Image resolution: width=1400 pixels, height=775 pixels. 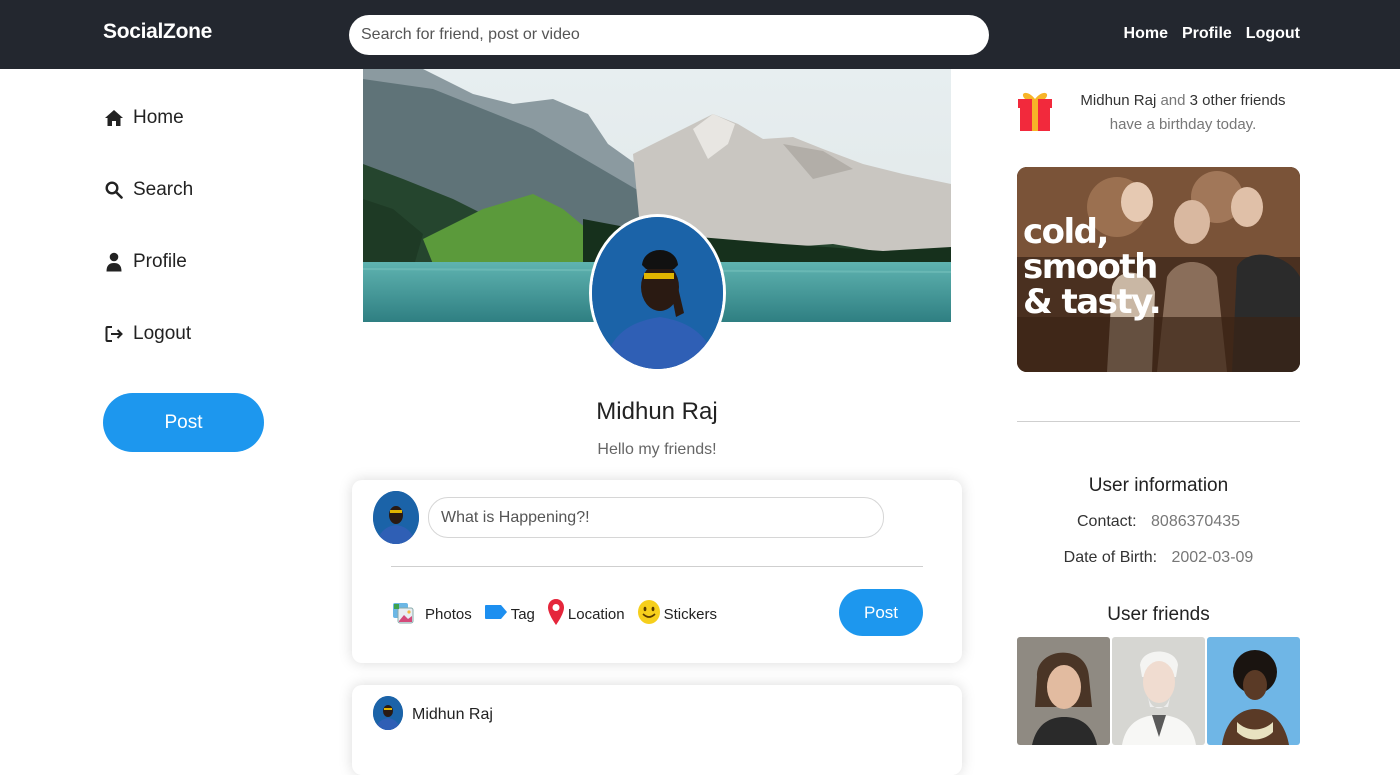 I want to click on contact-row: Contact: 8086370435, so click(x=1158, y=522).